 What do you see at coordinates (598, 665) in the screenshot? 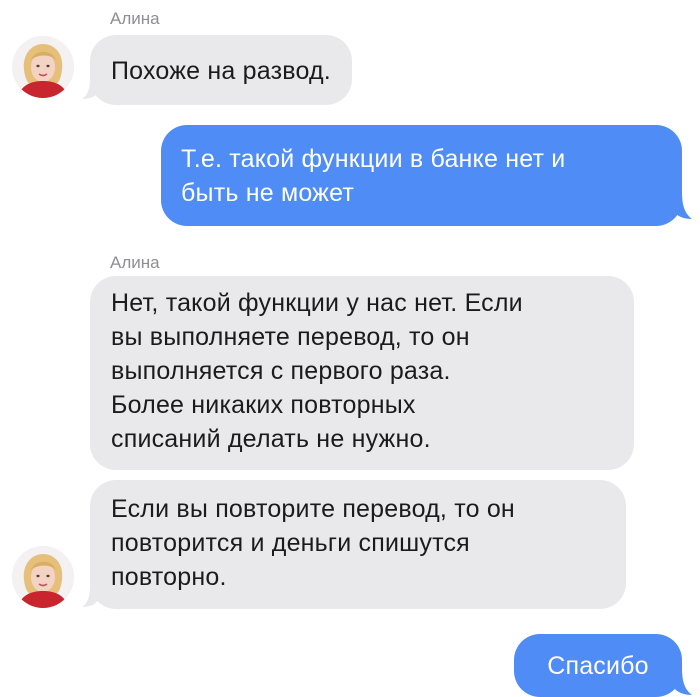
I see `message-bubble-outgoing: Спасибо` at bounding box center [598, 665].